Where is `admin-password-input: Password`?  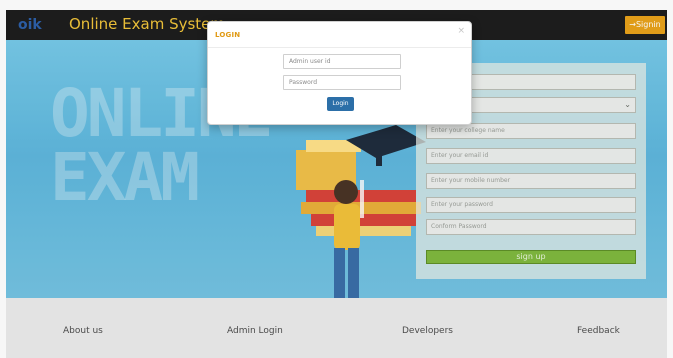
admin-password-input: Password is located at coordinates (342, 82).